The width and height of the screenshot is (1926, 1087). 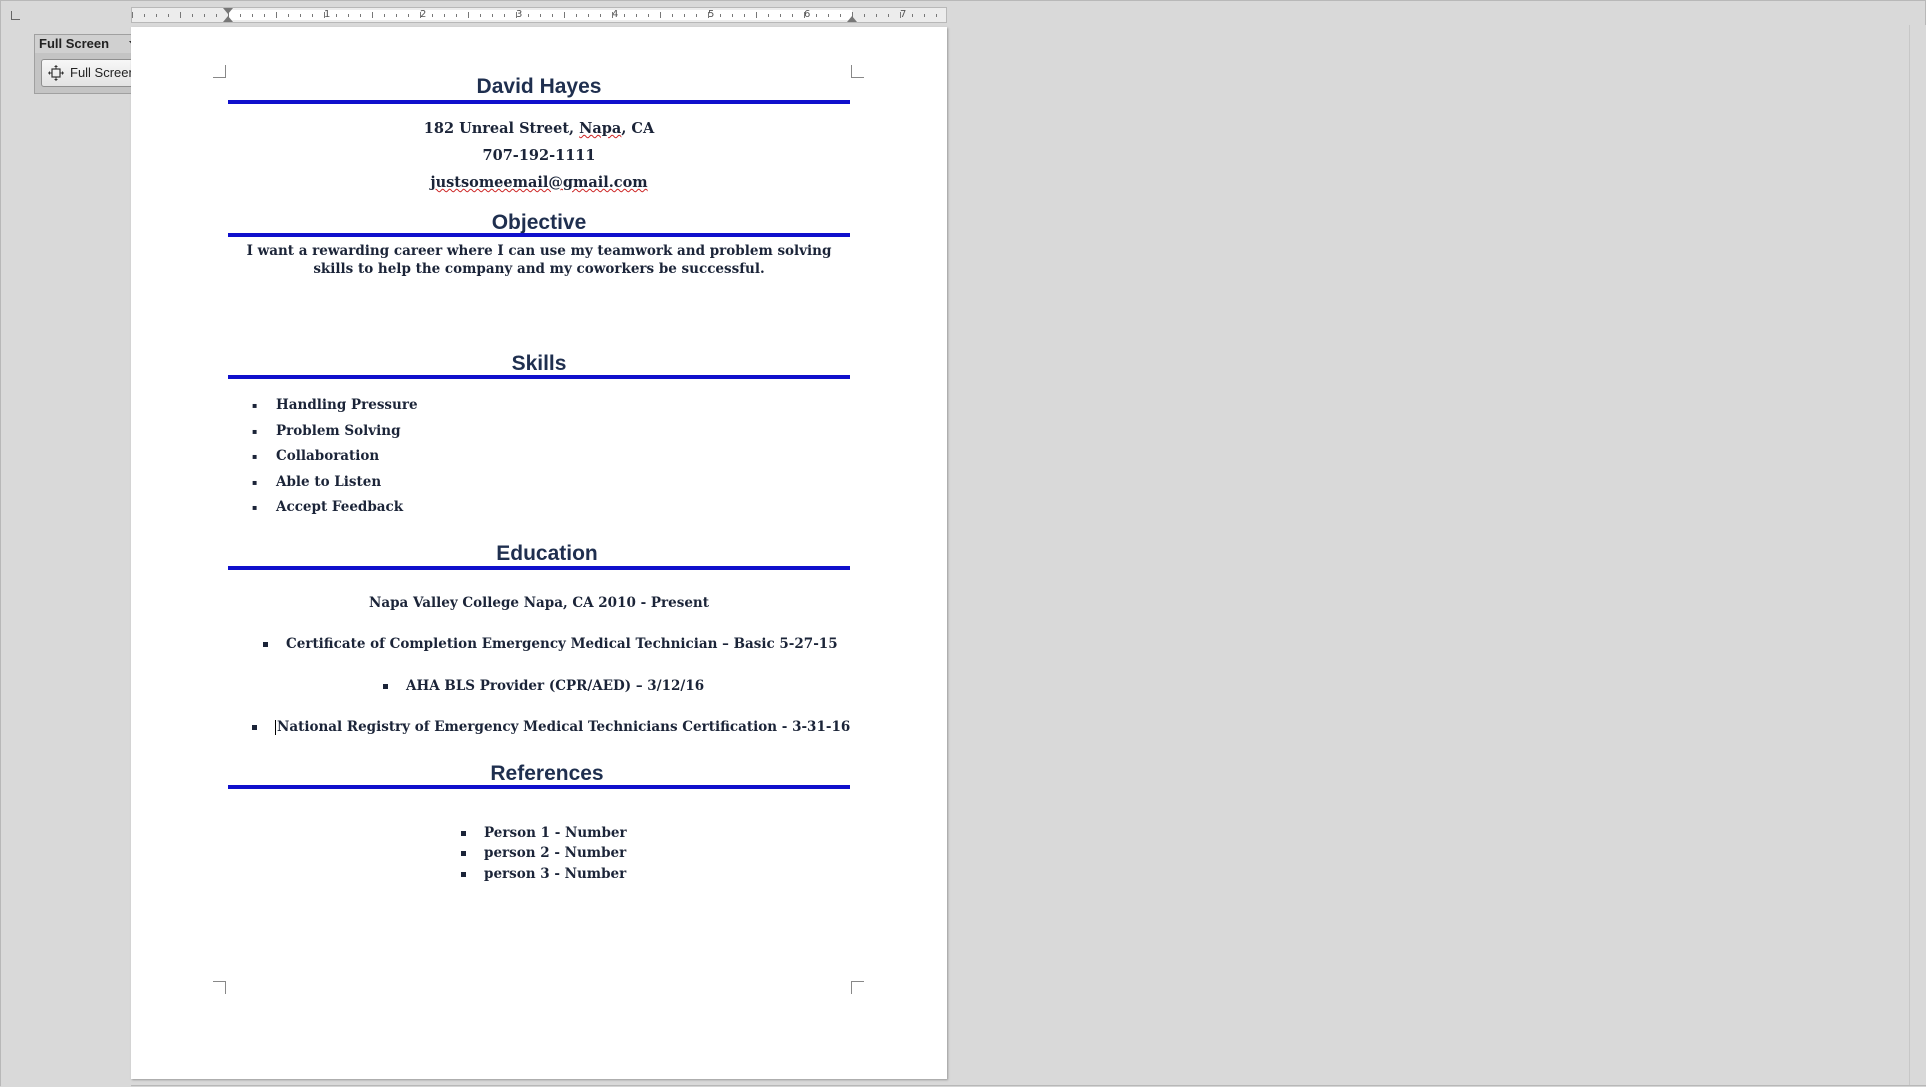 I want to click on contact-address: 182 Unreal Street, Napa, CA, so click(x=539, y=128).